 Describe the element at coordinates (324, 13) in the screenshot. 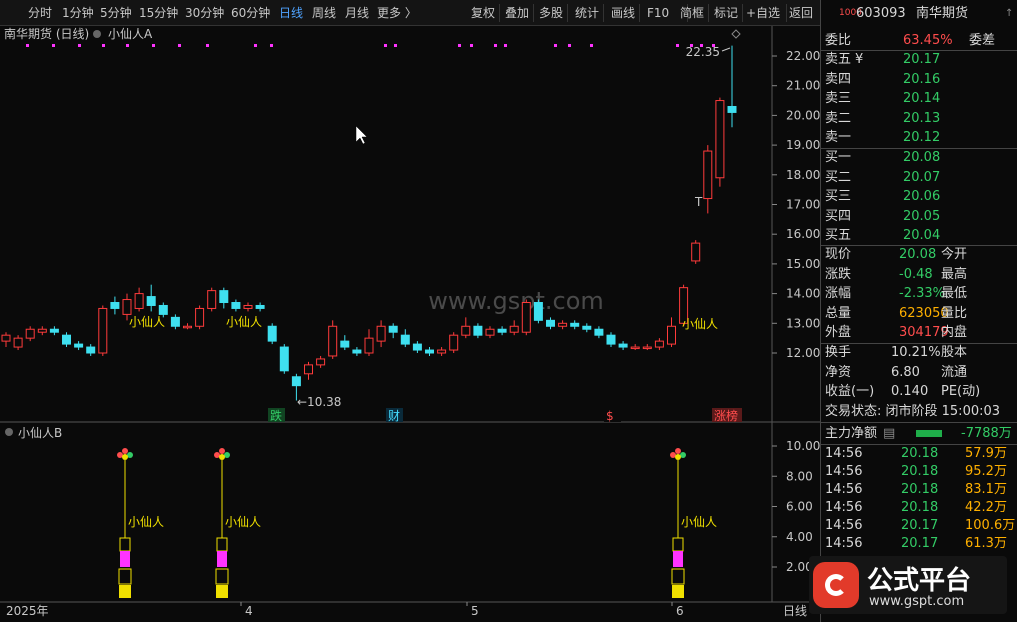

I see `period-tab-7: 周线` at that location.